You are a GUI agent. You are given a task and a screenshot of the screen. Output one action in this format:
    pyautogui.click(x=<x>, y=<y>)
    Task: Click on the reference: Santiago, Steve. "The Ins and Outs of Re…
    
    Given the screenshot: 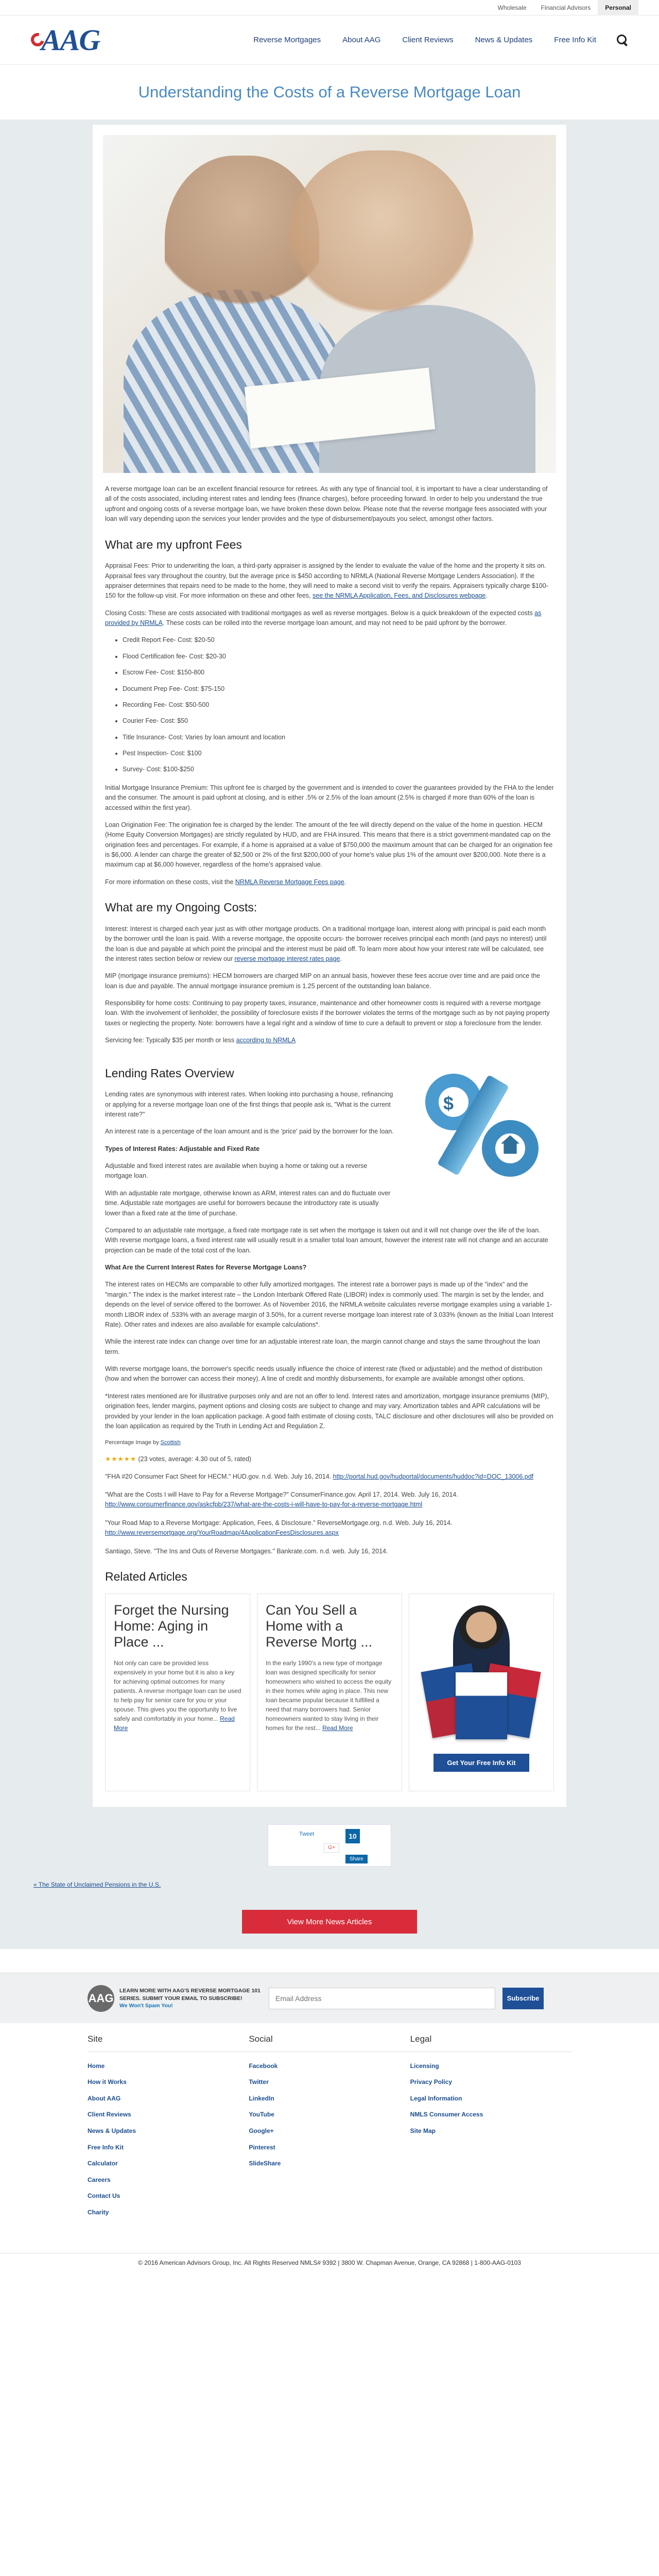 What is the action you would take?
    pyautogui.click(x=247, y=1551)
    